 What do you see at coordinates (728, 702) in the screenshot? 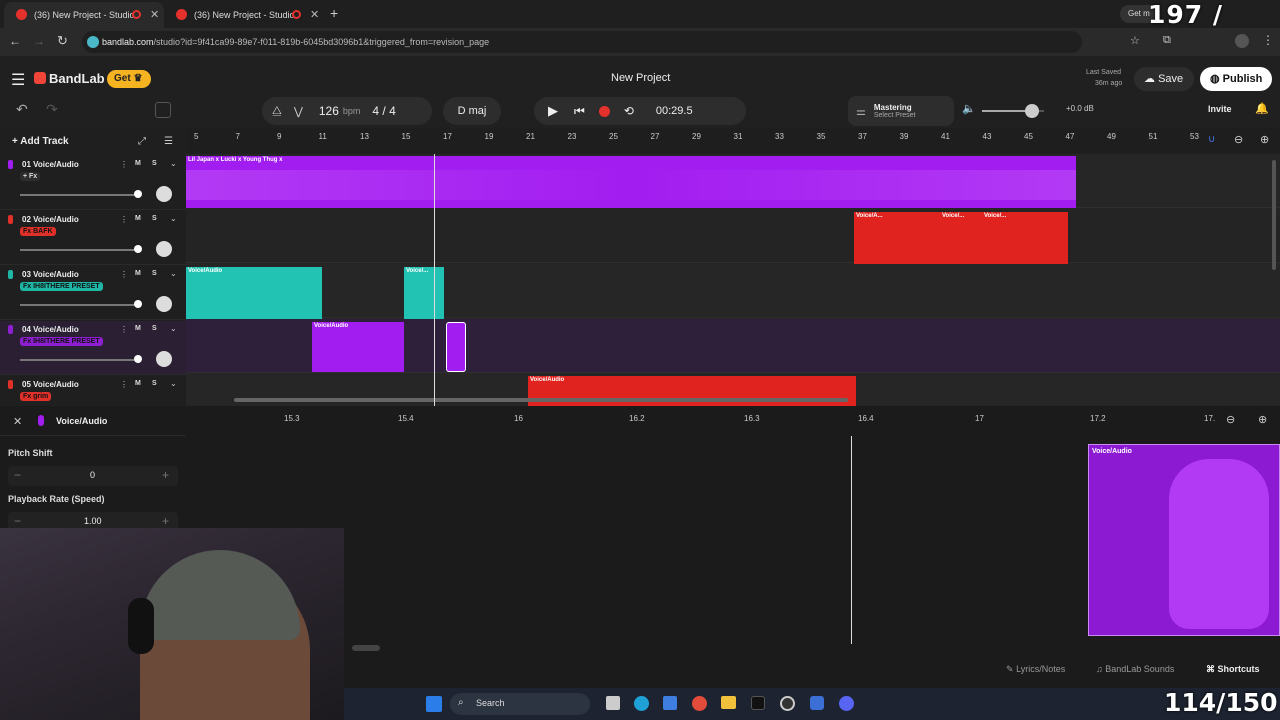
I see `file-explorer-icon` at bounding box center [728, 702].